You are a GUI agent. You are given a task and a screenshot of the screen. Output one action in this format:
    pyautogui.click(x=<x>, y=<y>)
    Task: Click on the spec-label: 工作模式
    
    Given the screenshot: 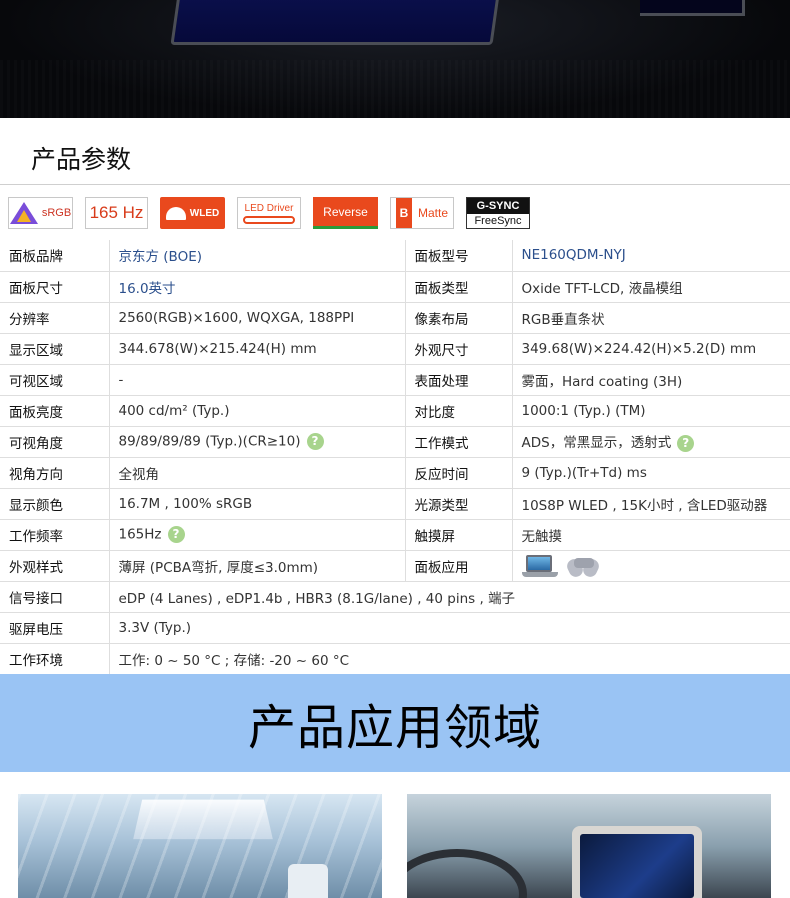 What is the action you would take?
    pyautogui.click(x=458, y=442)
    